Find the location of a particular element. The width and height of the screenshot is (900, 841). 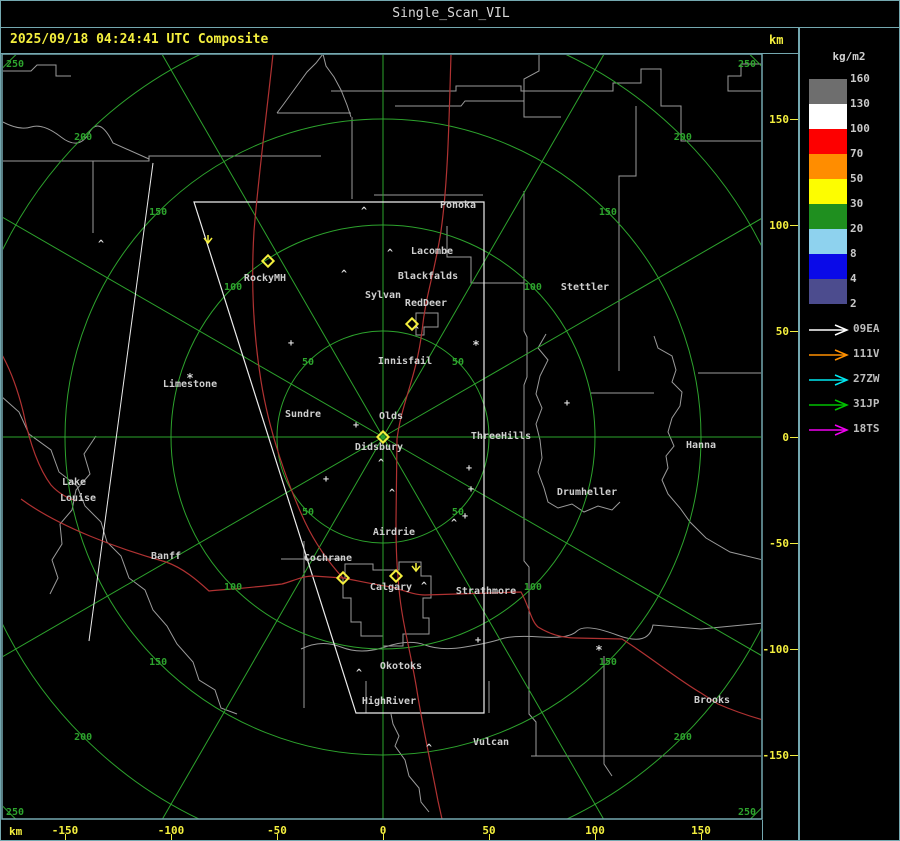

city-label-cochrane: Cochrane is located at coordinates (328, 558).